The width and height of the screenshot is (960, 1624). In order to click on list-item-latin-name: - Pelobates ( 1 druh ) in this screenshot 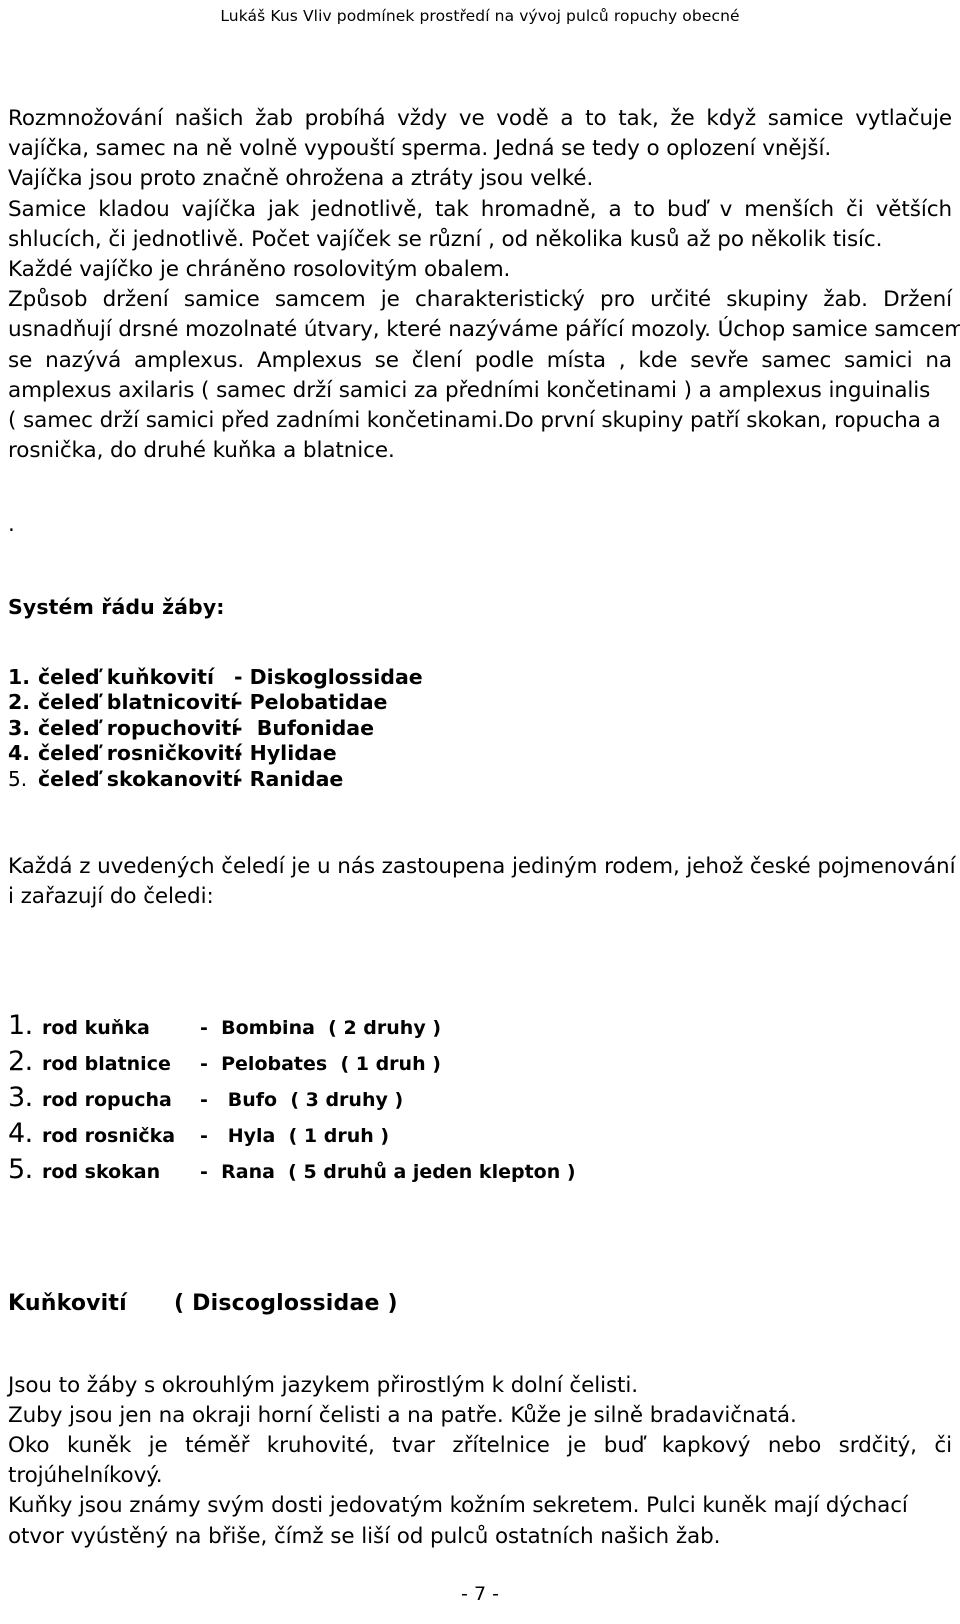, I will do `click(320, 1064)`.